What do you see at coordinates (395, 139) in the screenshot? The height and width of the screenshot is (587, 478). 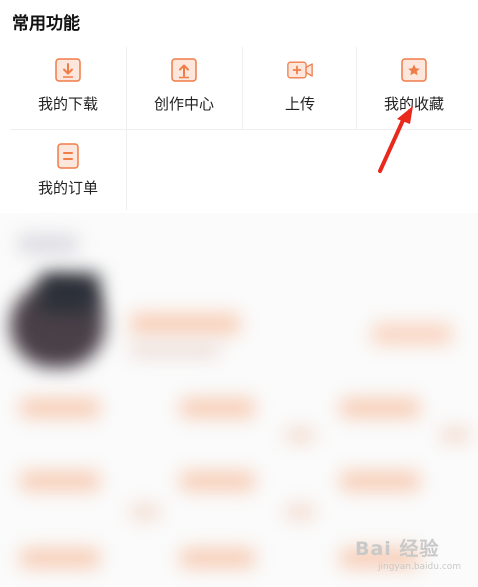 I see `annotation-arrow` at bounding box center [395, 139].